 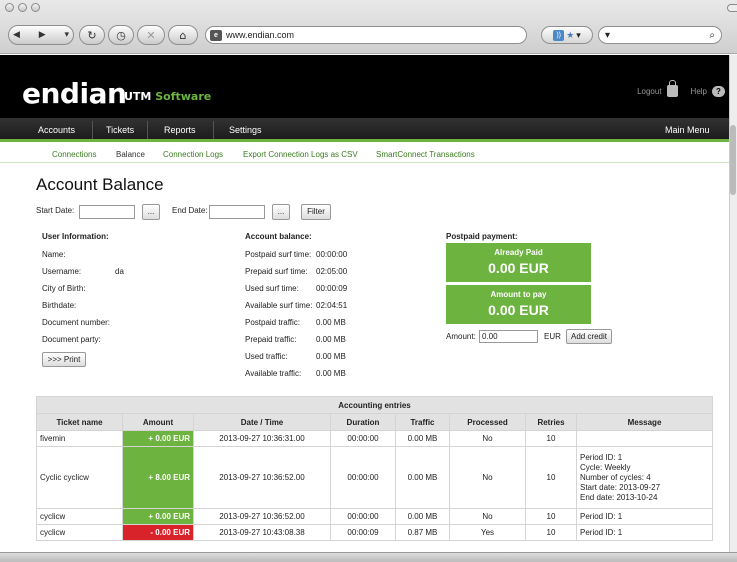 I want to click on product-name-software: Software, so click(x=183, y=96).